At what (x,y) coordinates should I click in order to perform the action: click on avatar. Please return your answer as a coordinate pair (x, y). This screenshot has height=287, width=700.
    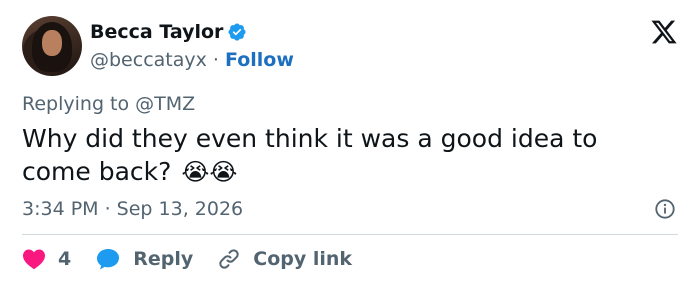
    Looking at the image, I should click on (52, 46).